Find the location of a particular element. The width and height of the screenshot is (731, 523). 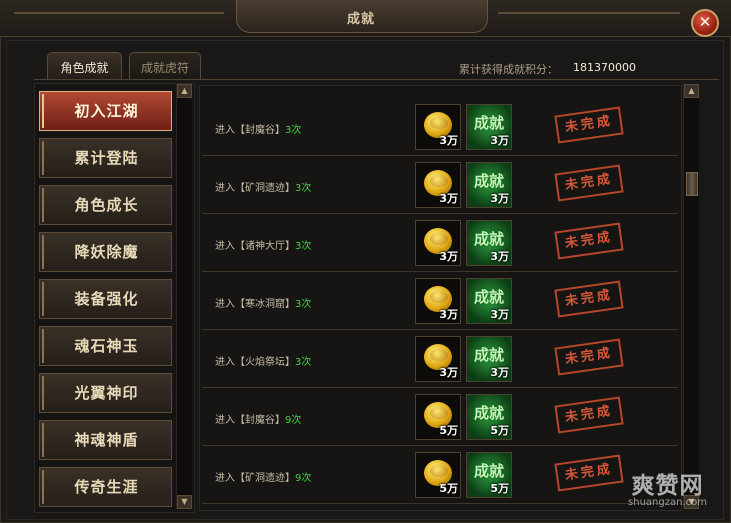

category-label: 光翼神印 is located at coordinates (106, 393).